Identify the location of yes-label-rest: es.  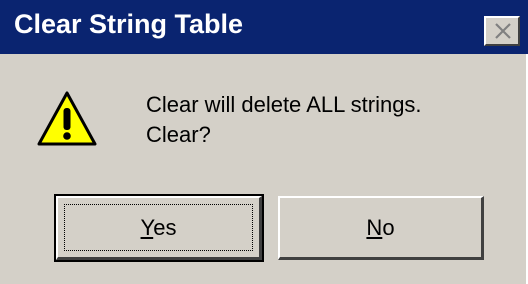
(165, 227).